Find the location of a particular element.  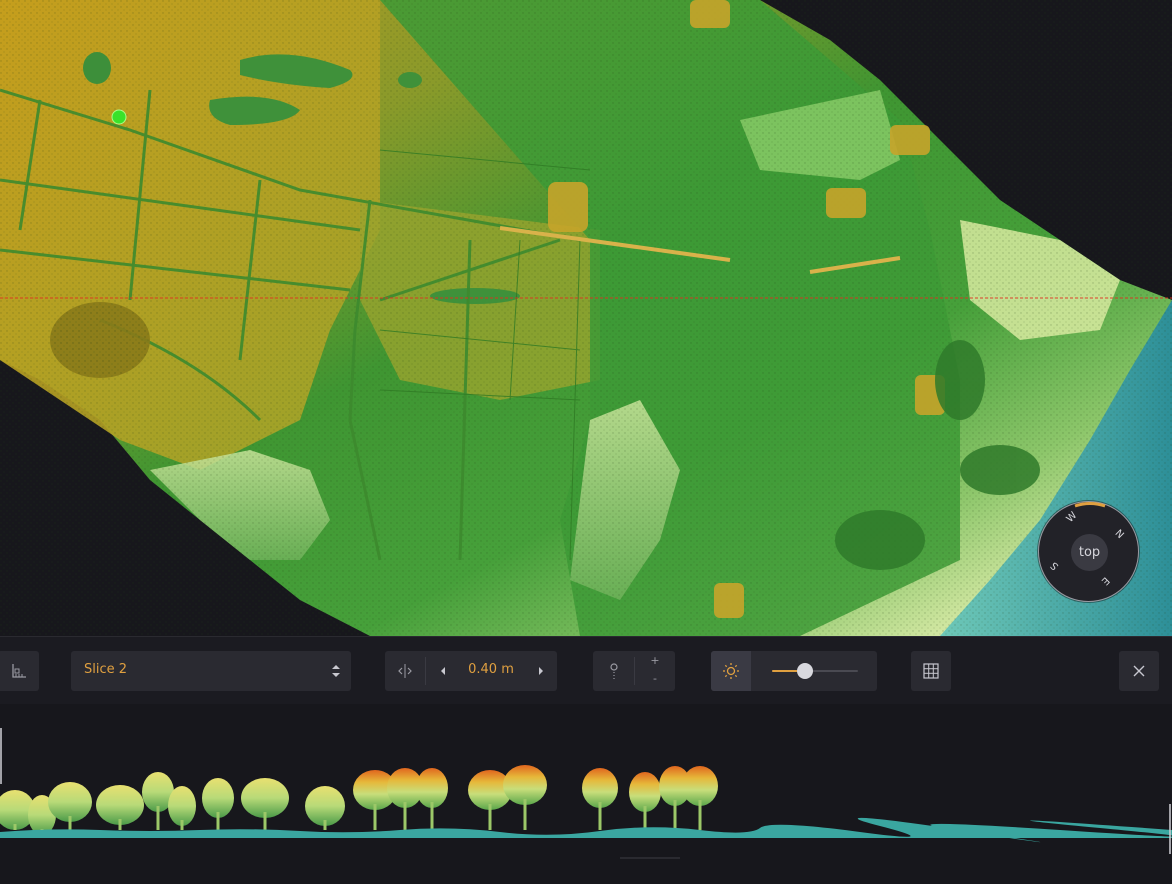

slice-select: Slice 2 is located at coordinates (211, 671).